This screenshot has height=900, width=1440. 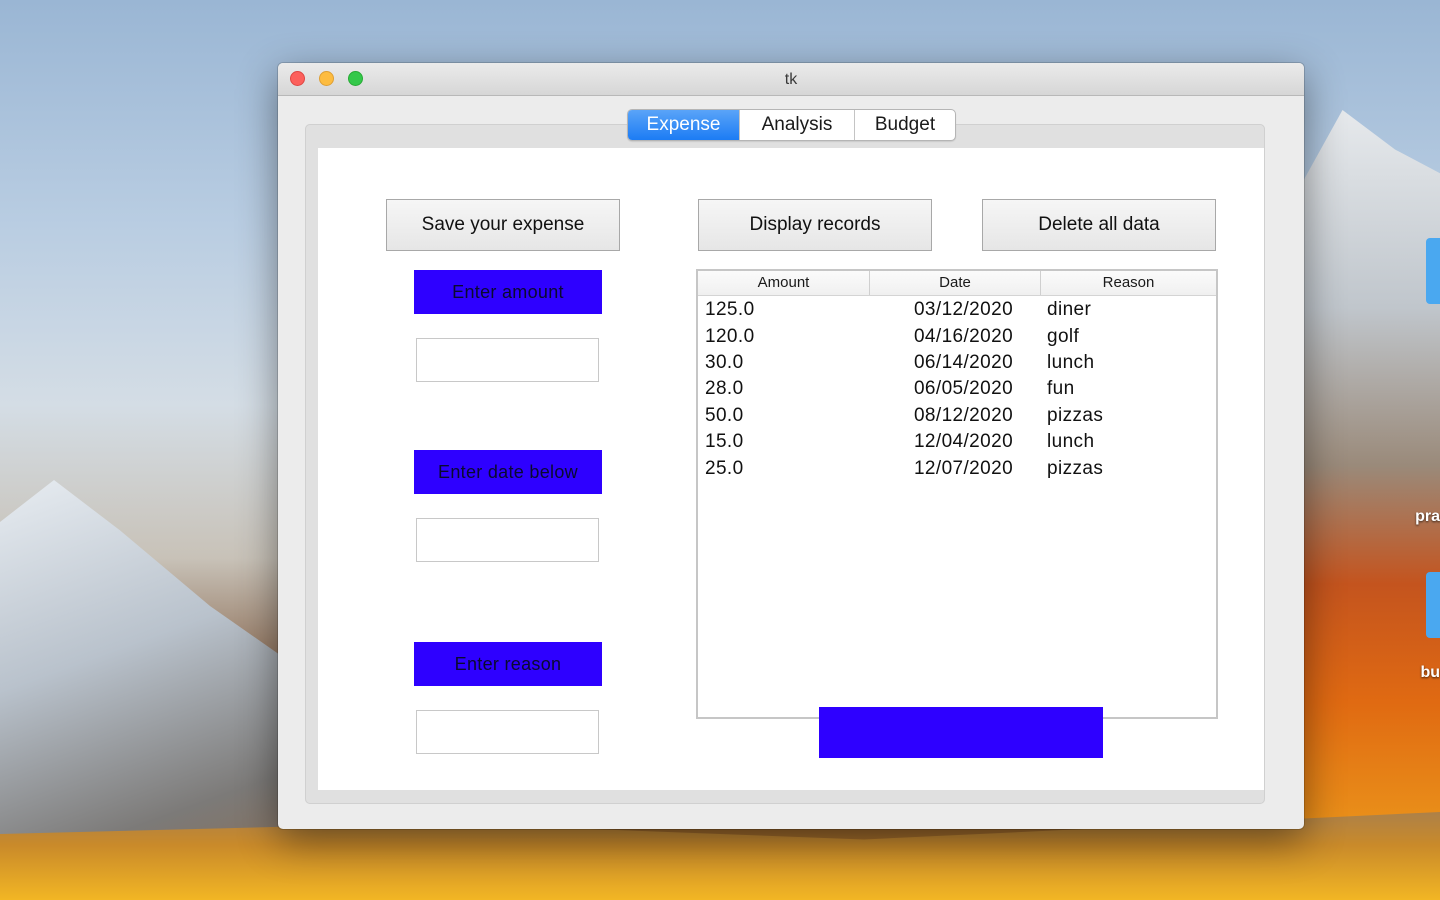 I want to click on cell-date: 03/12/2020, so click(x=963, y=310).